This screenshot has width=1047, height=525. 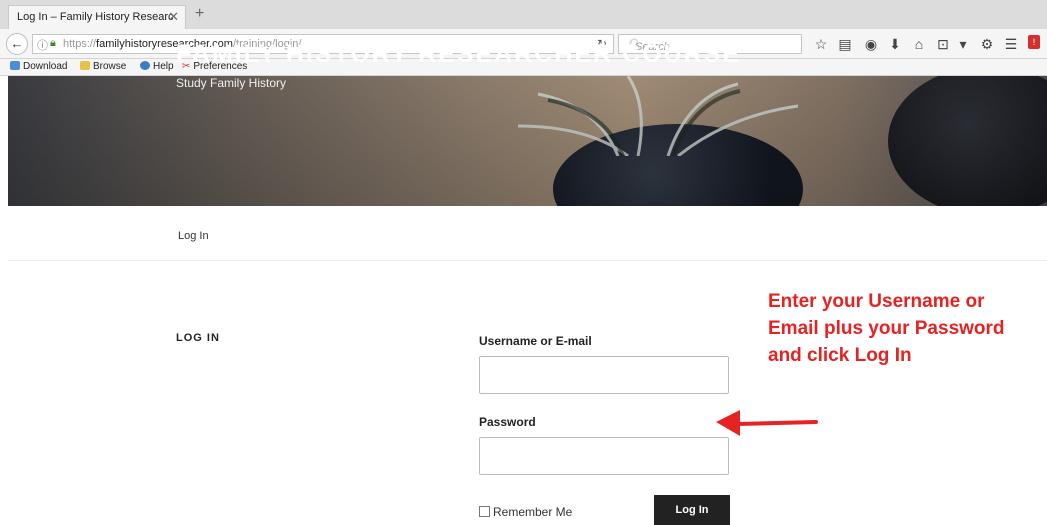 What do you see at coordinates (1011, 44) in the screenshot?
I see `menu-icon: ☰` at bounding box center [1011, 44].